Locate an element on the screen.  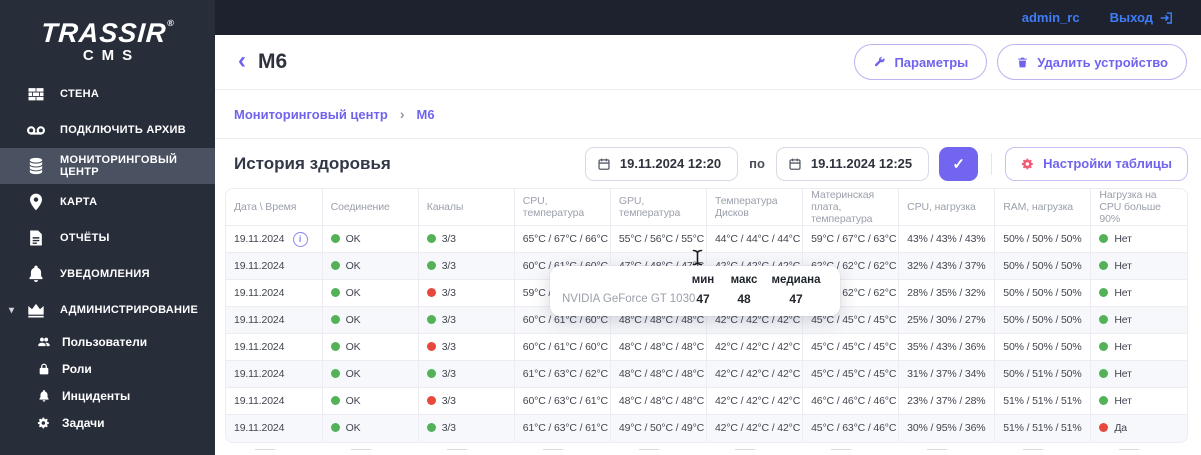
delete-device-button: Удалить устройство is located at coordinates (1092, 62).